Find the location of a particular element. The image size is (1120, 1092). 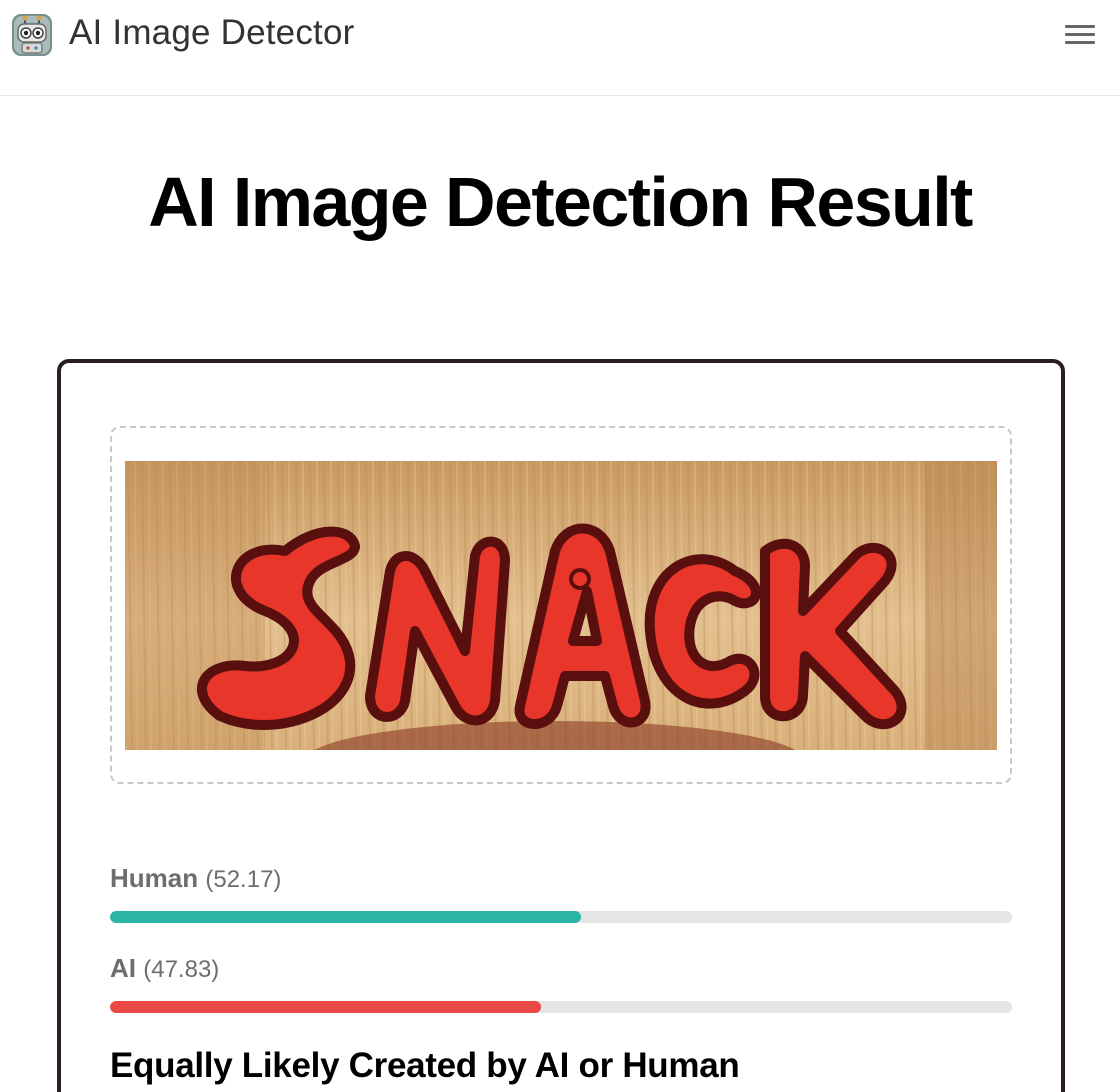

top-navbar: AI Image Detector is located at coordinates (560, 48).